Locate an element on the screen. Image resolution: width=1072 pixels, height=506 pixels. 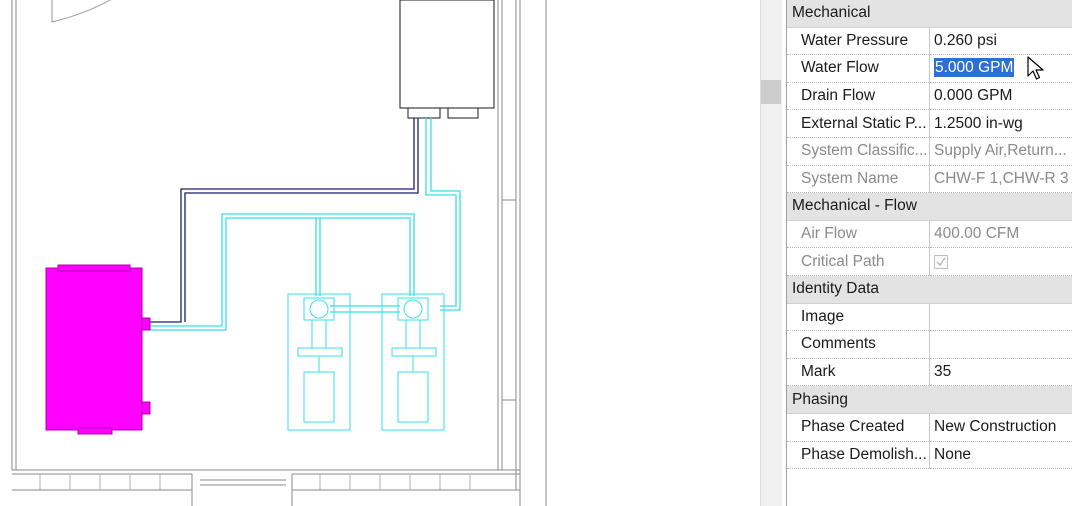
property-value: 0.000 GPM is located at coordinates (1000, 96).